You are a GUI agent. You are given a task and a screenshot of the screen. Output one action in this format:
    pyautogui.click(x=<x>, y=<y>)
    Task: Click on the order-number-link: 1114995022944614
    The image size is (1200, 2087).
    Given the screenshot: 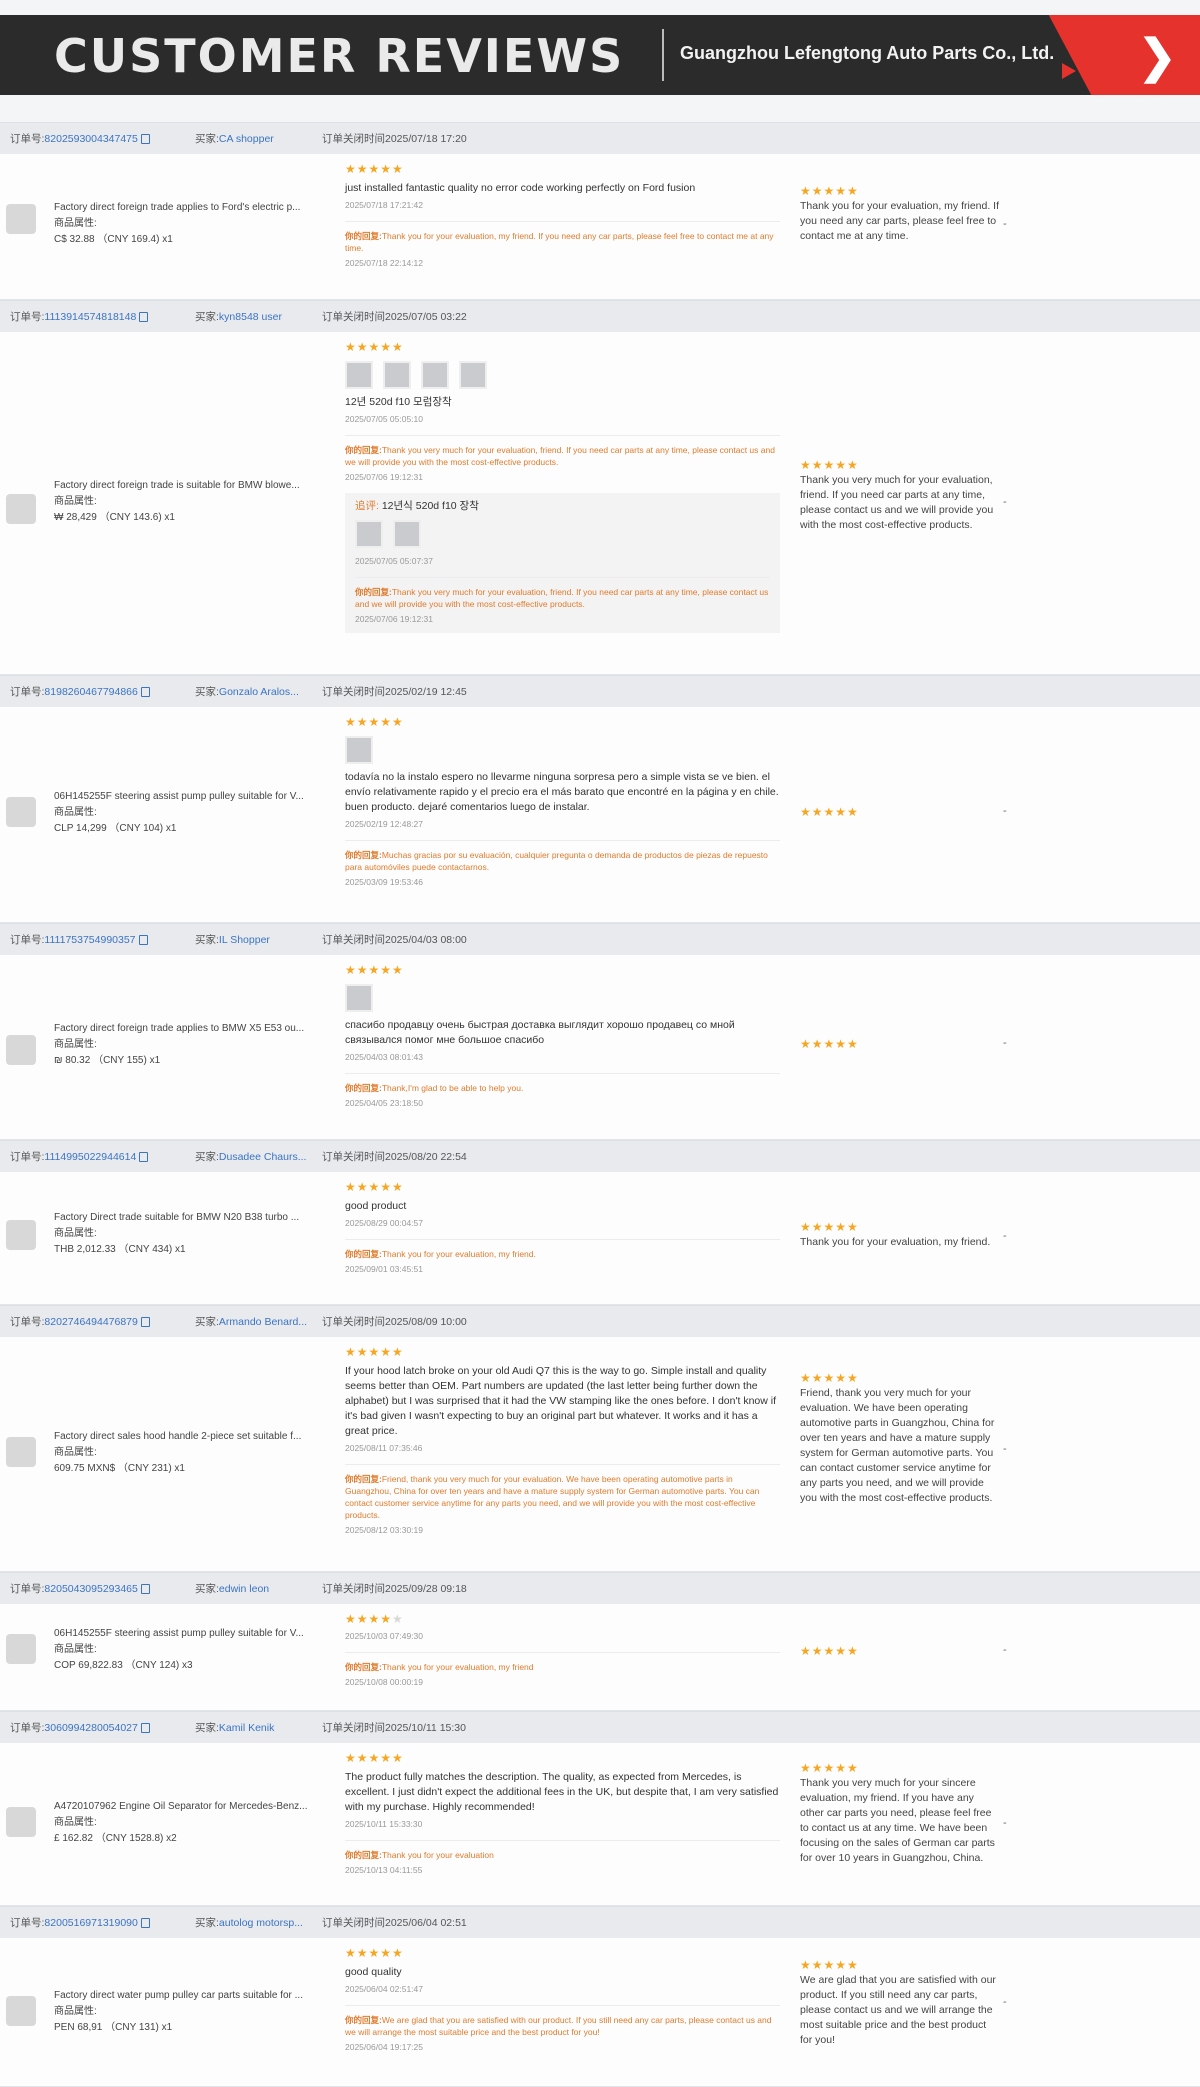 What is the action you would take?
    pyautogui.click(x=90, y=1157)
    